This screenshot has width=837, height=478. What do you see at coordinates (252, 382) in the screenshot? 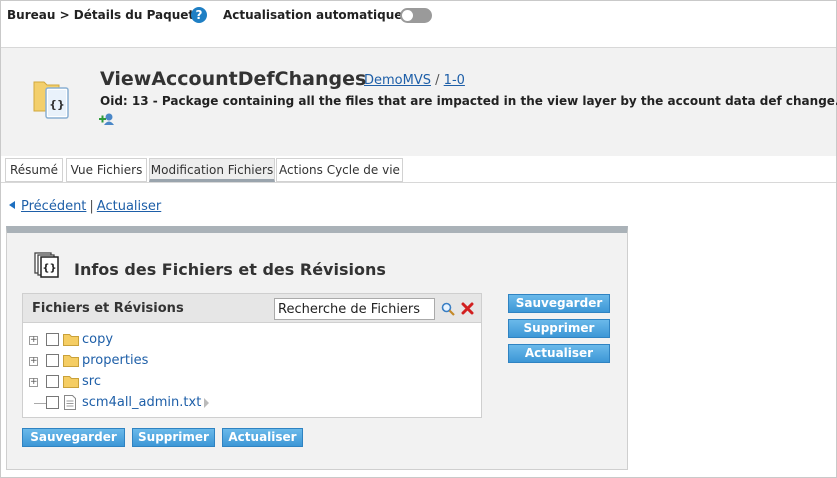
I see `tree-node-src: + src` at bounding box center [252, 382].